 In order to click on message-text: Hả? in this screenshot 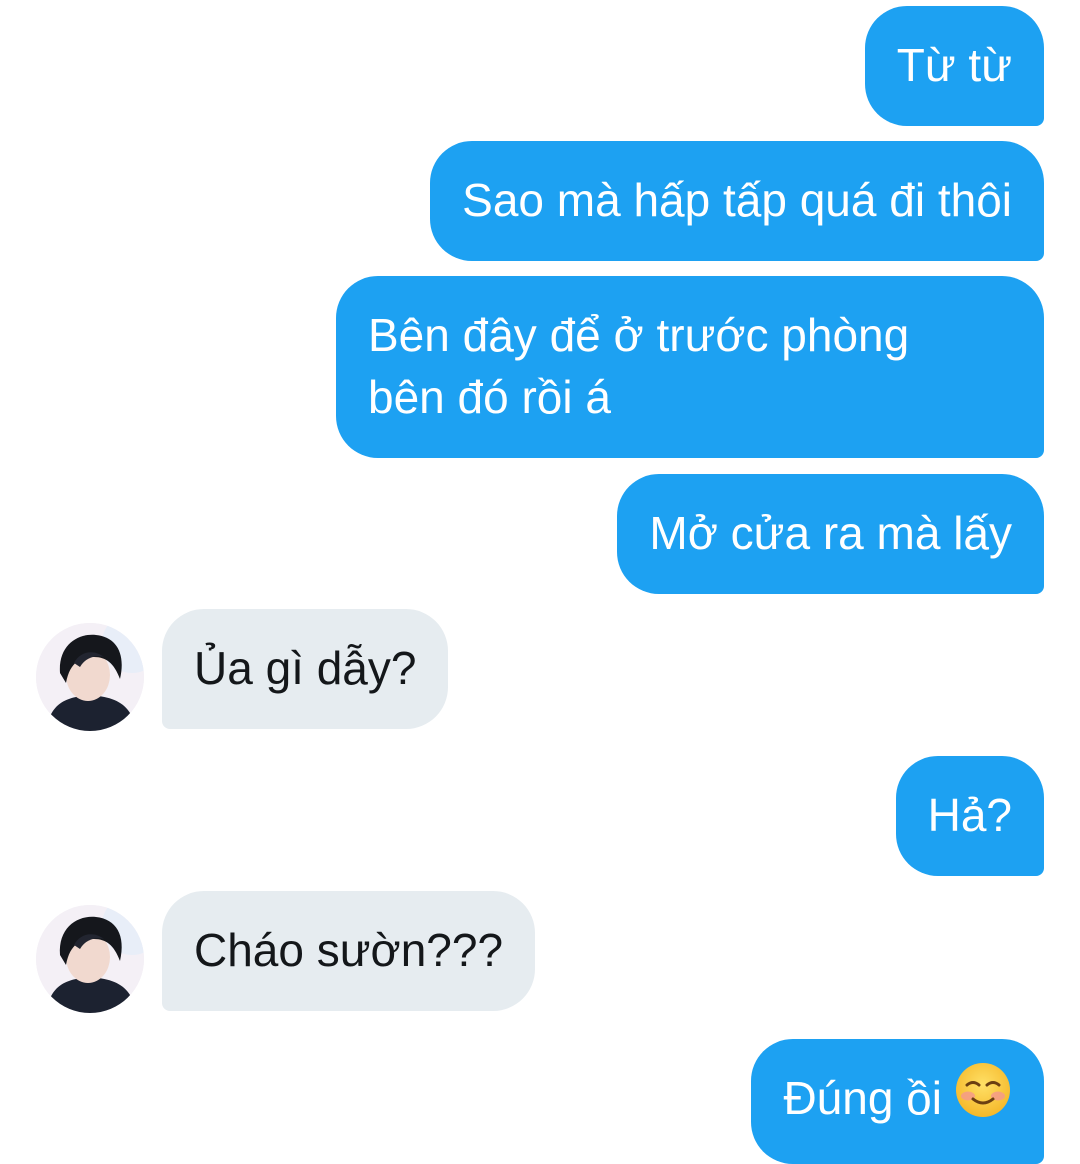, I will do `click(969, 815)`.